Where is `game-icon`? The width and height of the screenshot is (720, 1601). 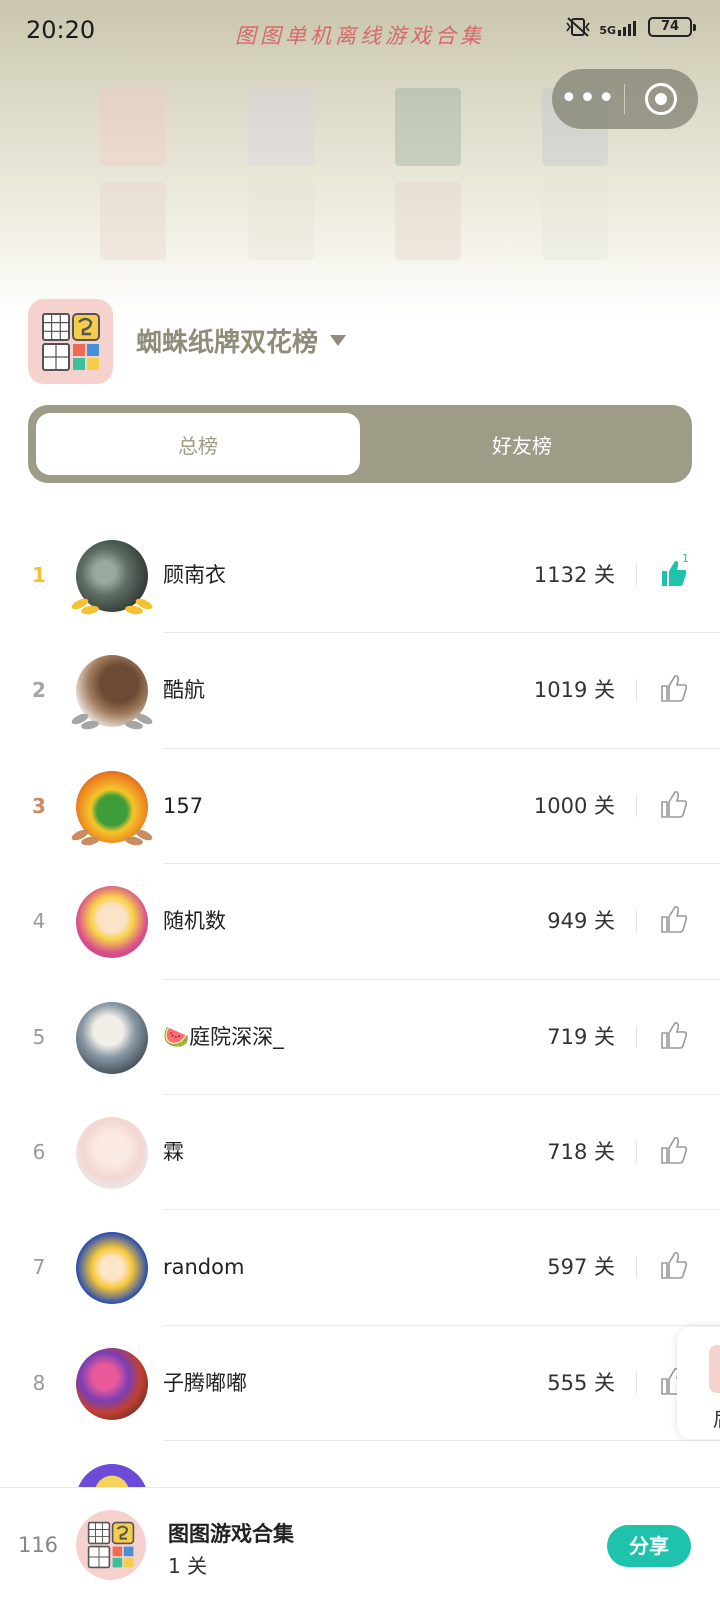
game-icon is located at coordinates (714, 1369).